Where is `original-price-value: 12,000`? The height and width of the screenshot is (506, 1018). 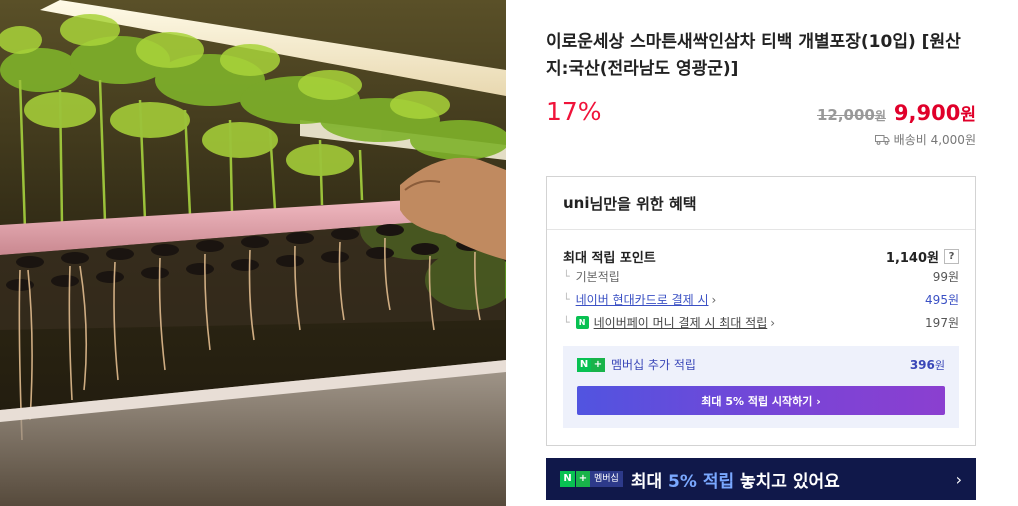
original-price-value: 12,000 is located at coordinates (845, 115).